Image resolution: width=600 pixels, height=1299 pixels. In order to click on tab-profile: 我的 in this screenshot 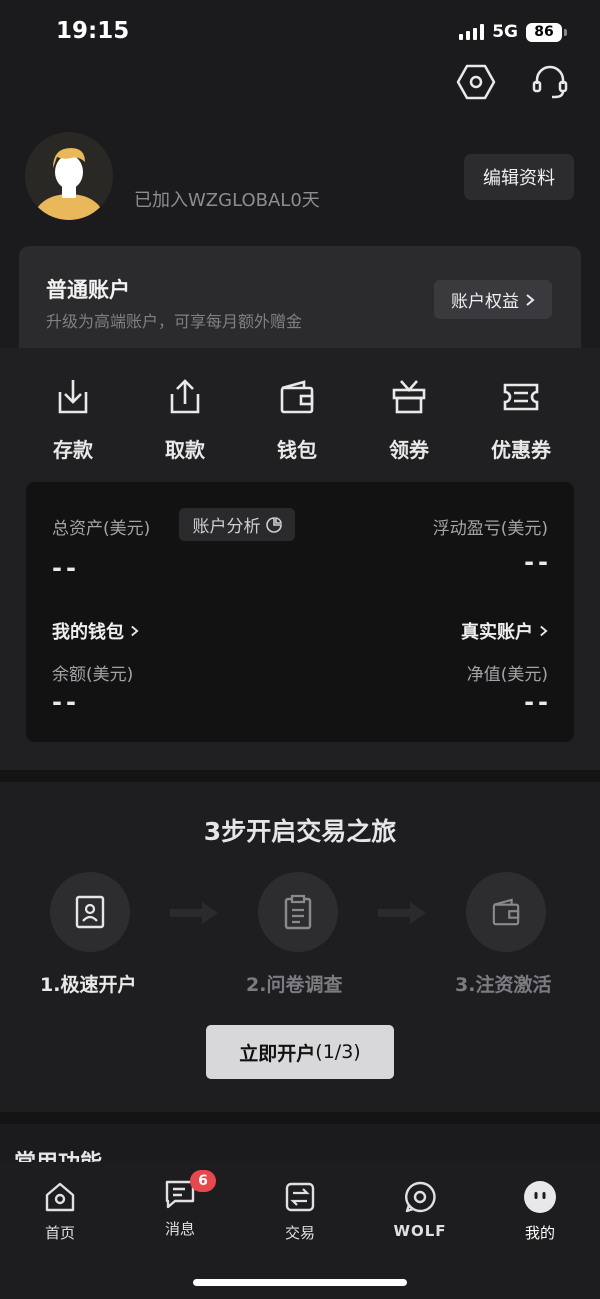, I will do `click(540, 1211)`.